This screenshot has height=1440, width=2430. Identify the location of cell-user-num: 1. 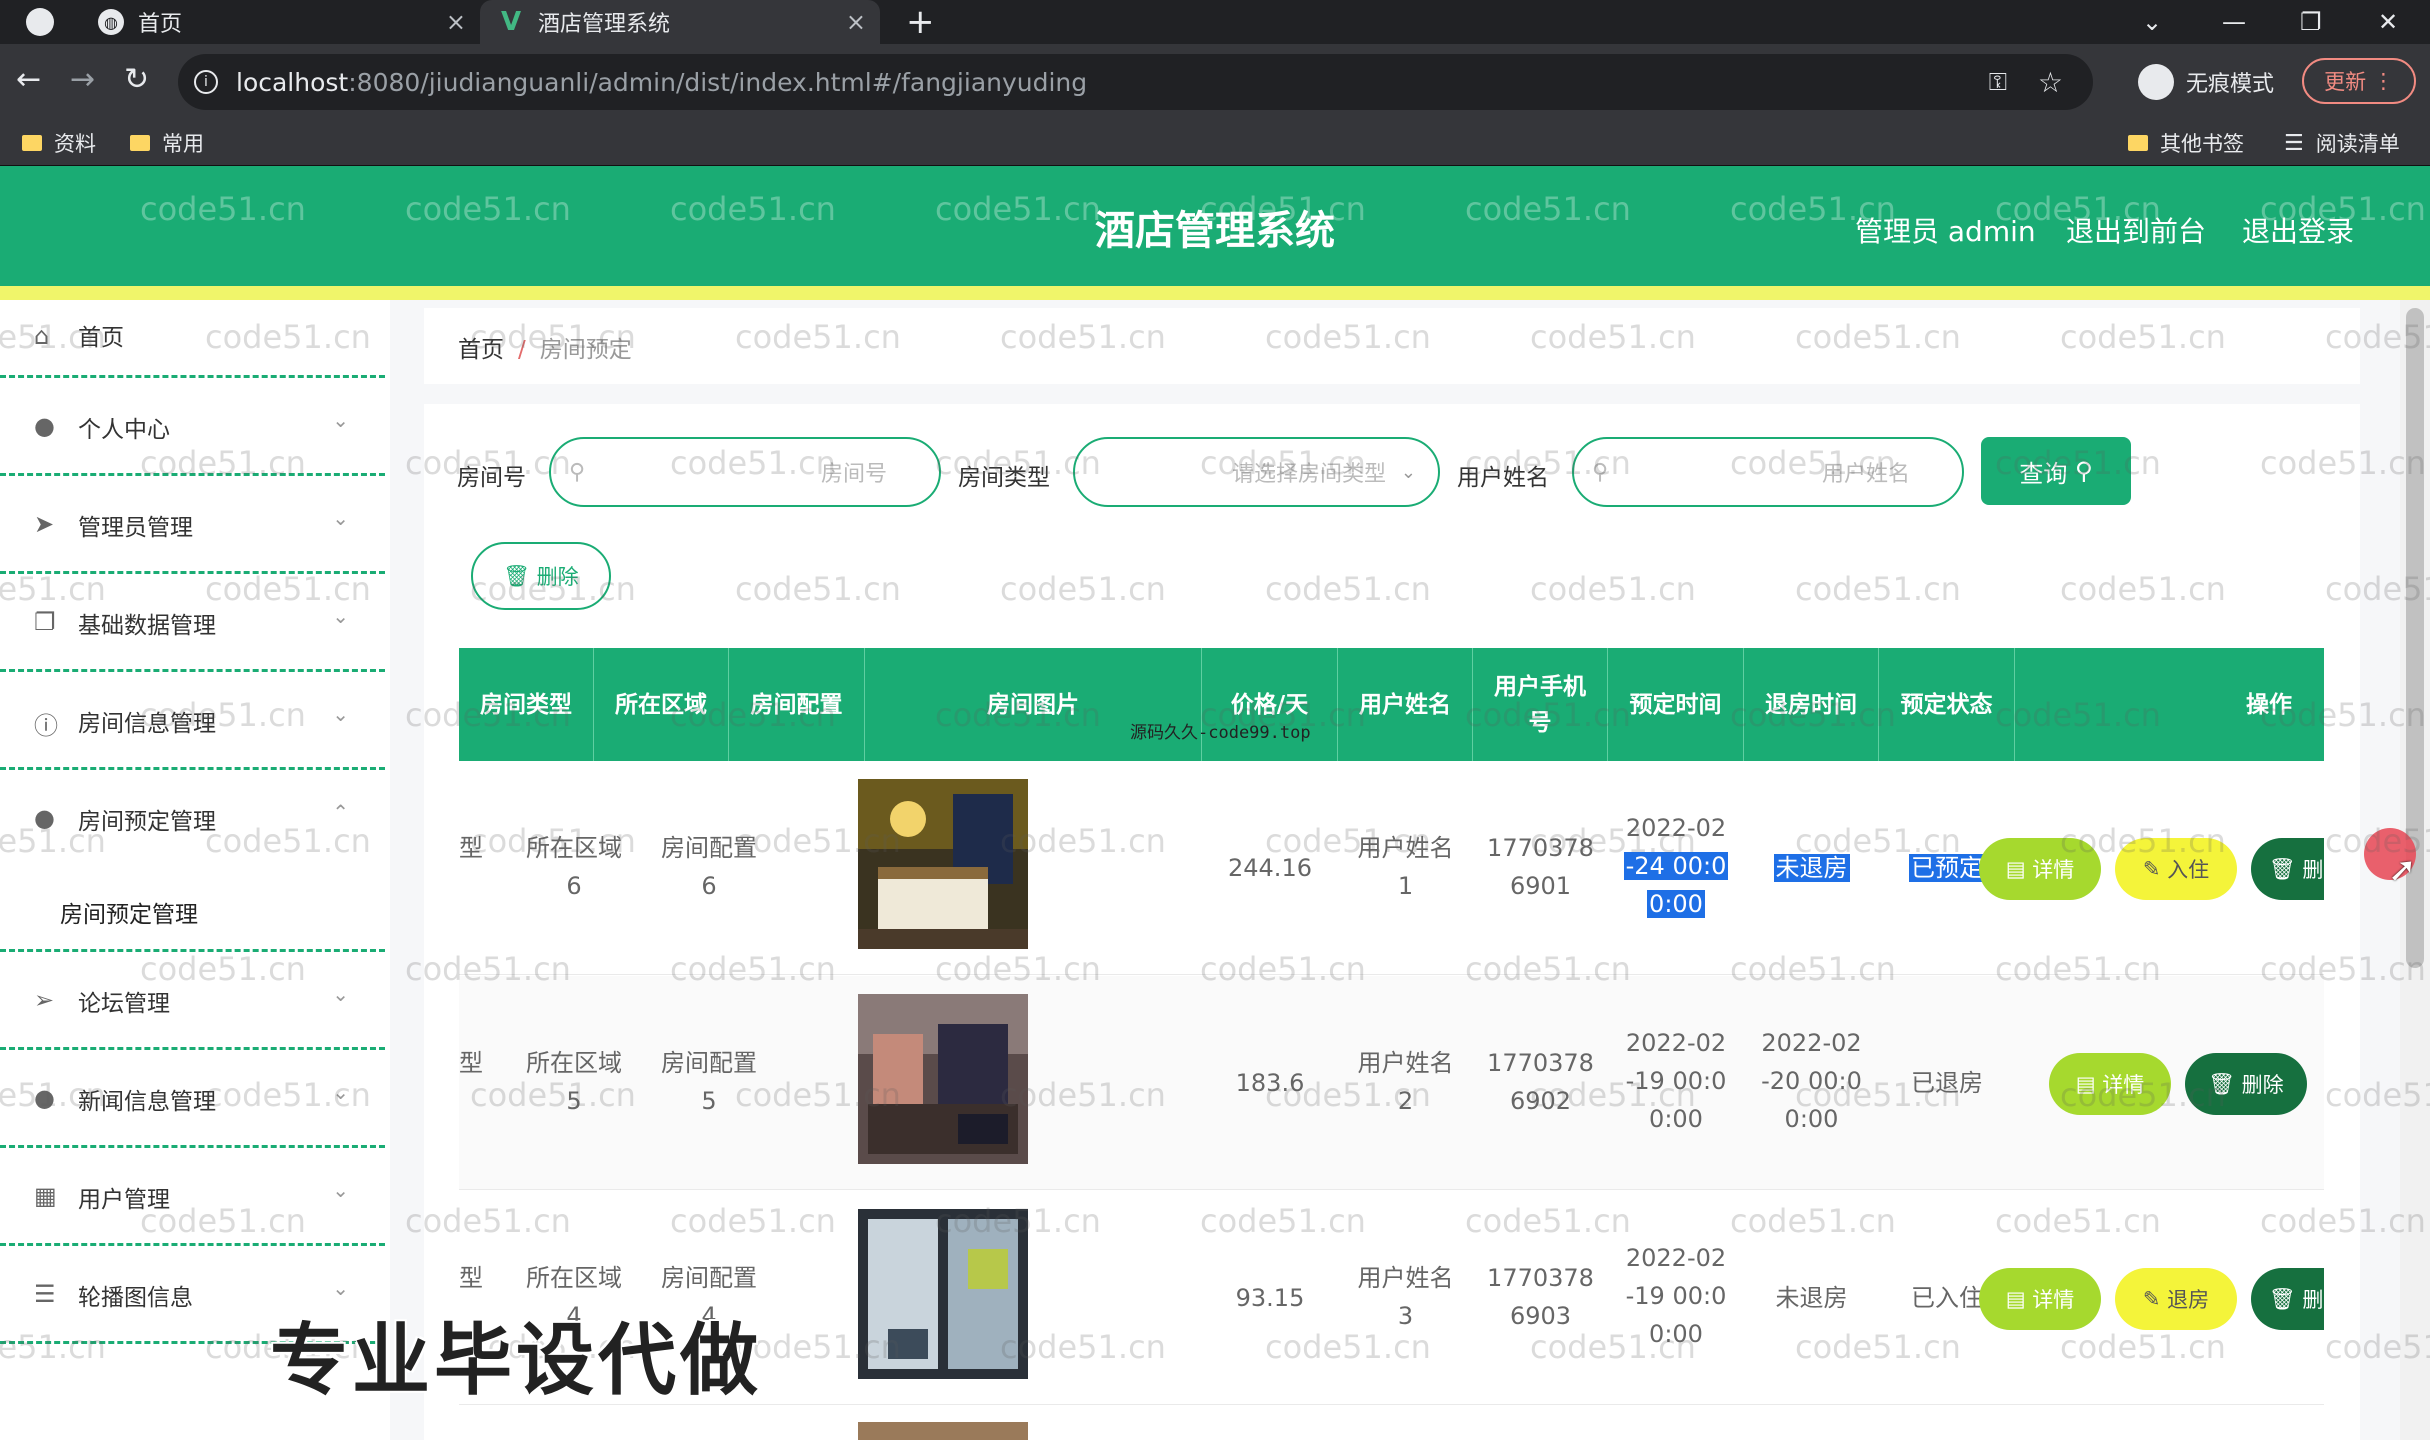
(1405, 886).